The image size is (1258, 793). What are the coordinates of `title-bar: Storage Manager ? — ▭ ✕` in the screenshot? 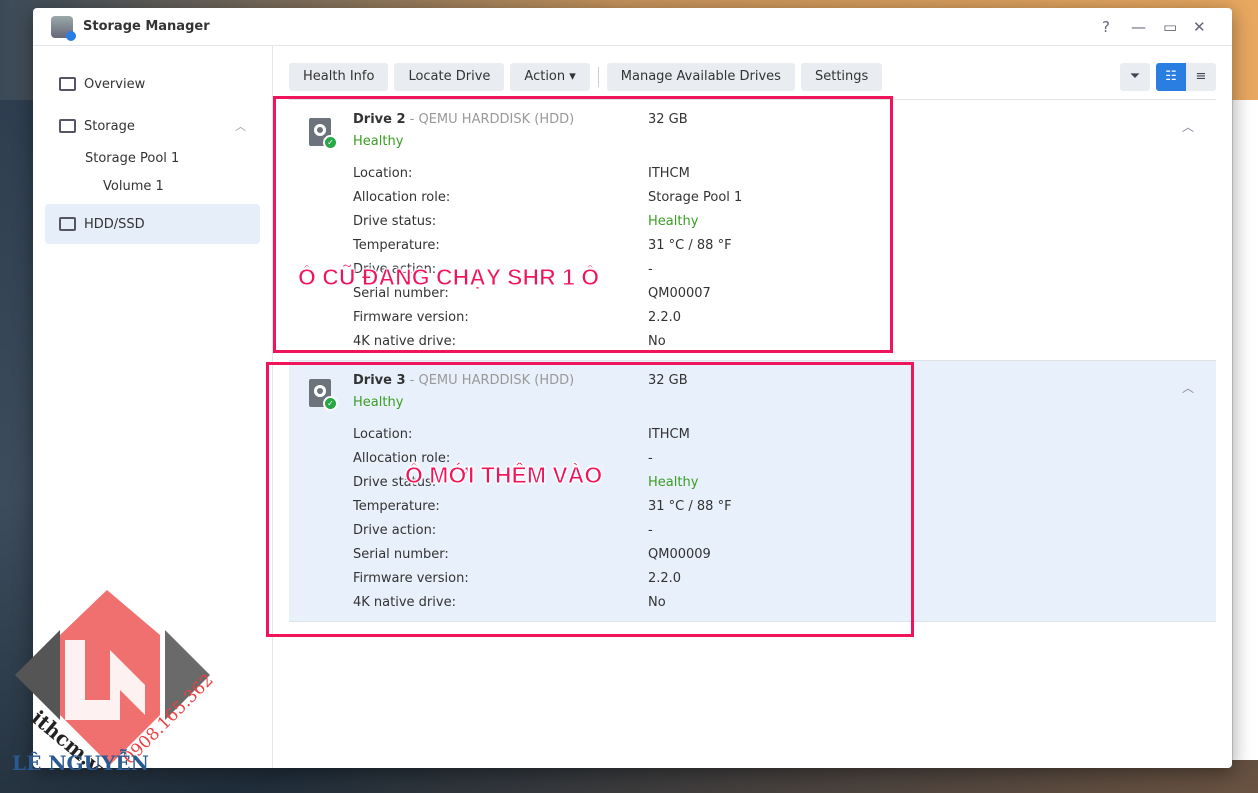 It's located at (632, 27).